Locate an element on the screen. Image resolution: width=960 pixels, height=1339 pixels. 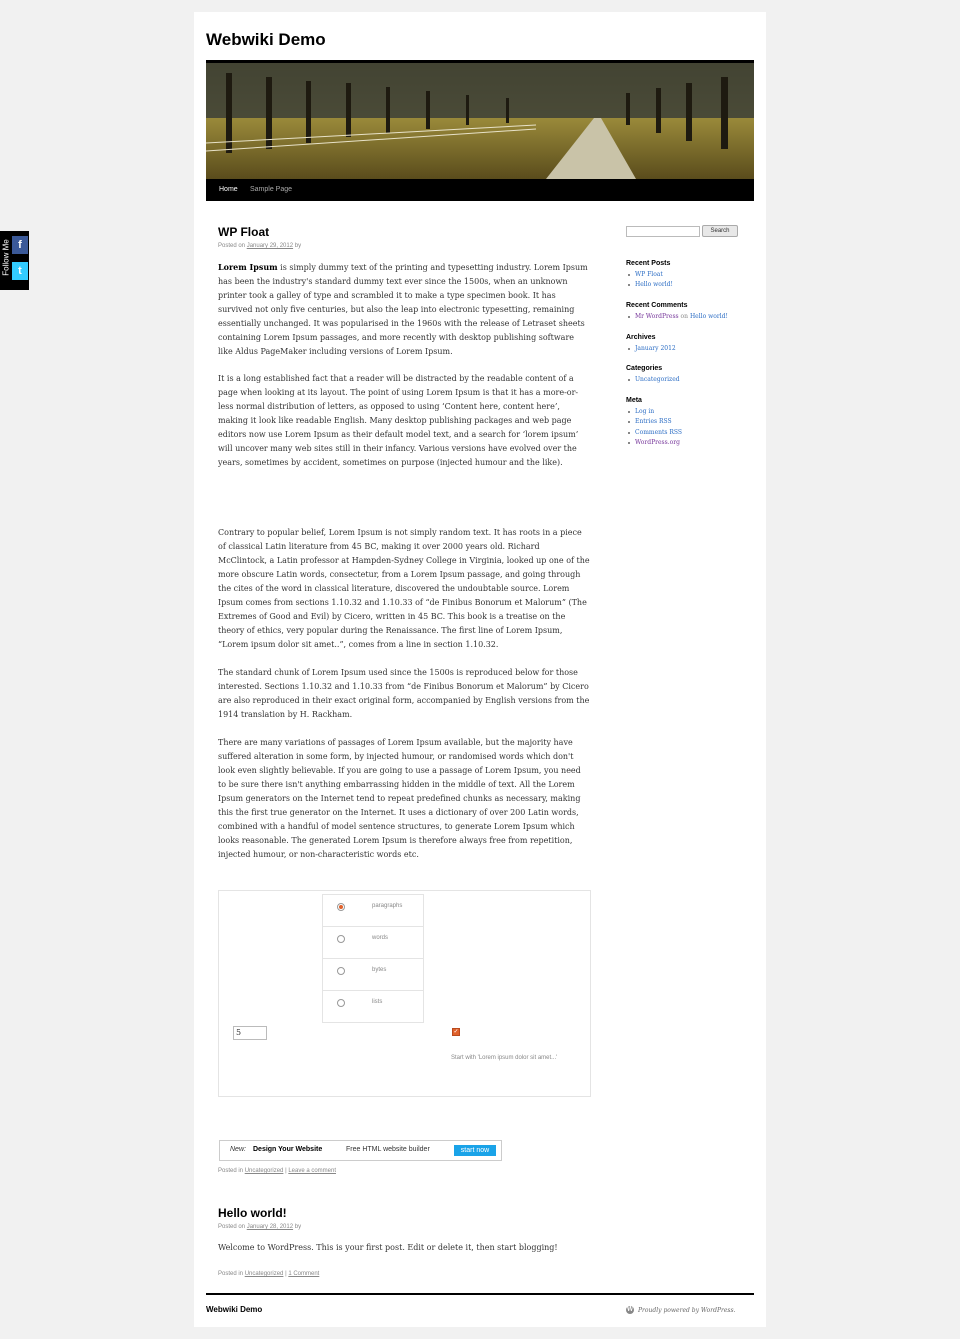
recent-post-link: WP Float is located at coordinates (649, 274).